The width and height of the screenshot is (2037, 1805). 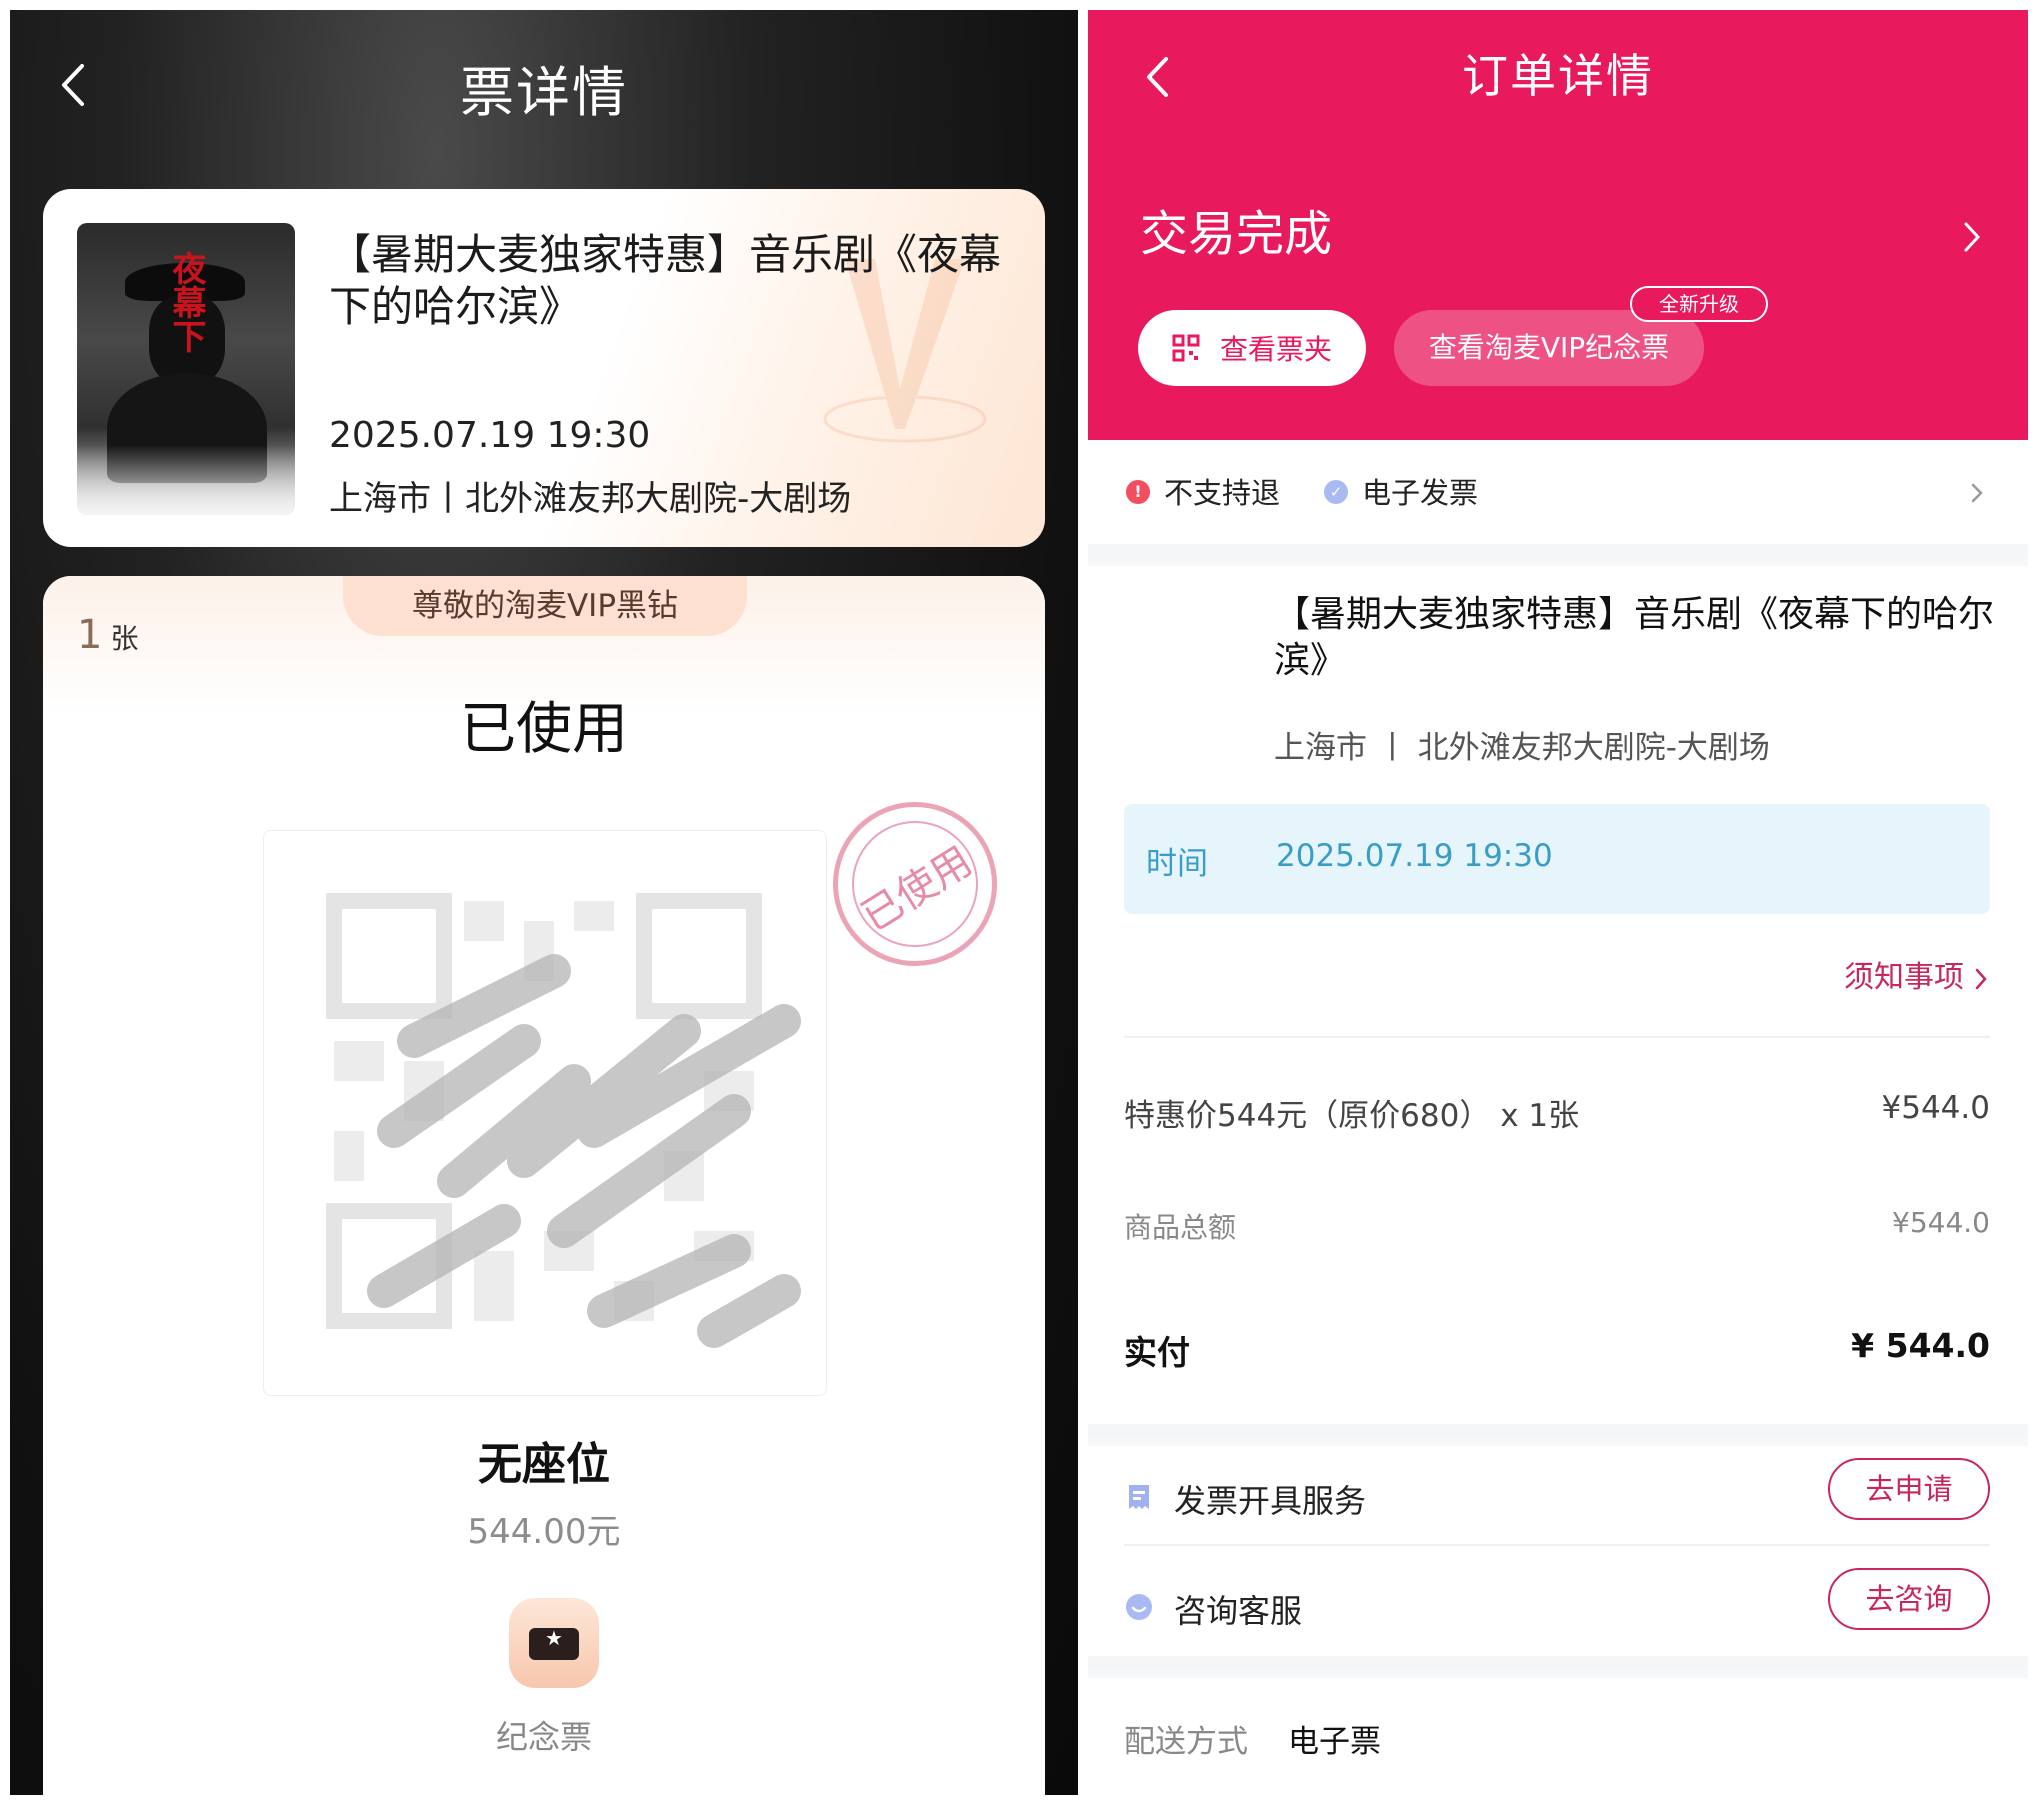 What do you see at coordinates (124, 638) in the screenshot?
I see `ticket-count-unit: 张` at bounding box center [124, 638].